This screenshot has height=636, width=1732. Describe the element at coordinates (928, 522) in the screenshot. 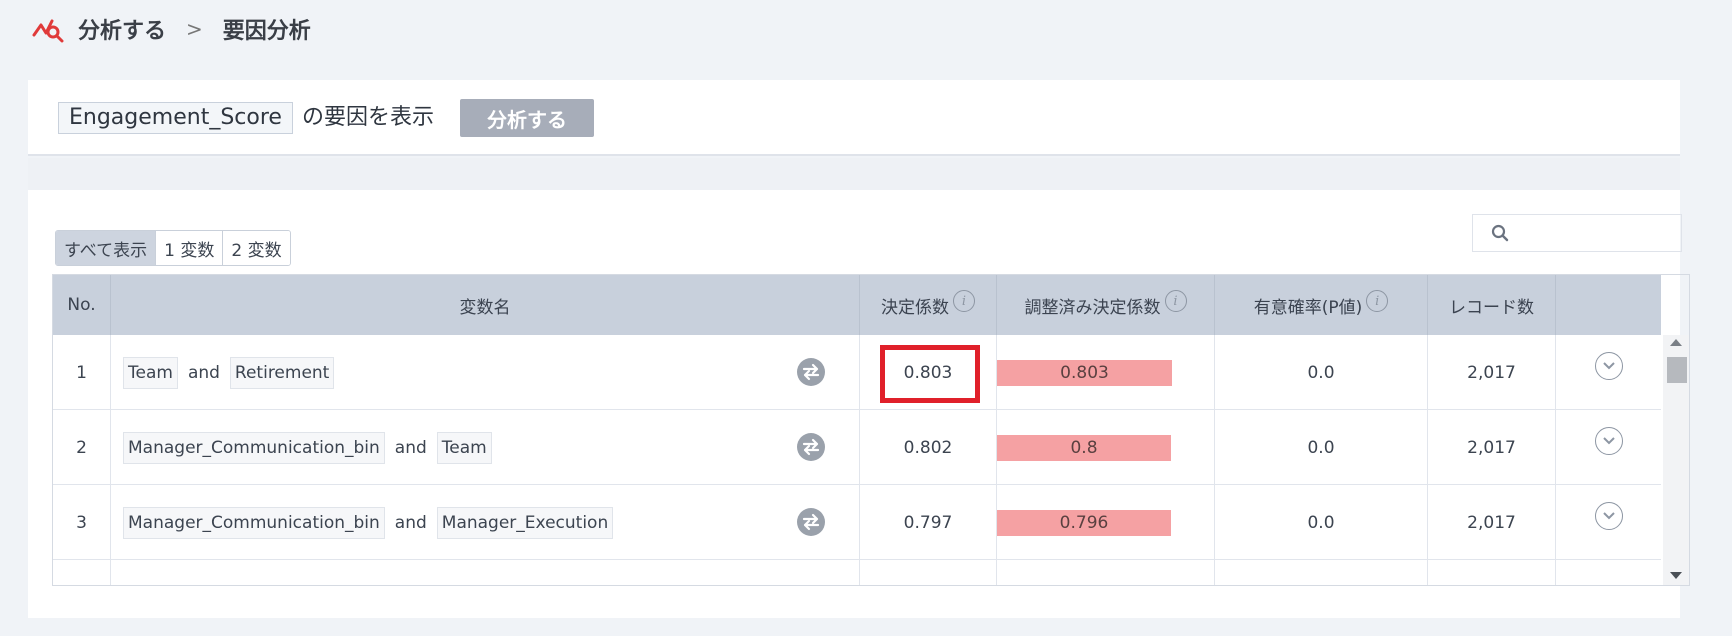

I see `row-r2: 0.797` at that location.